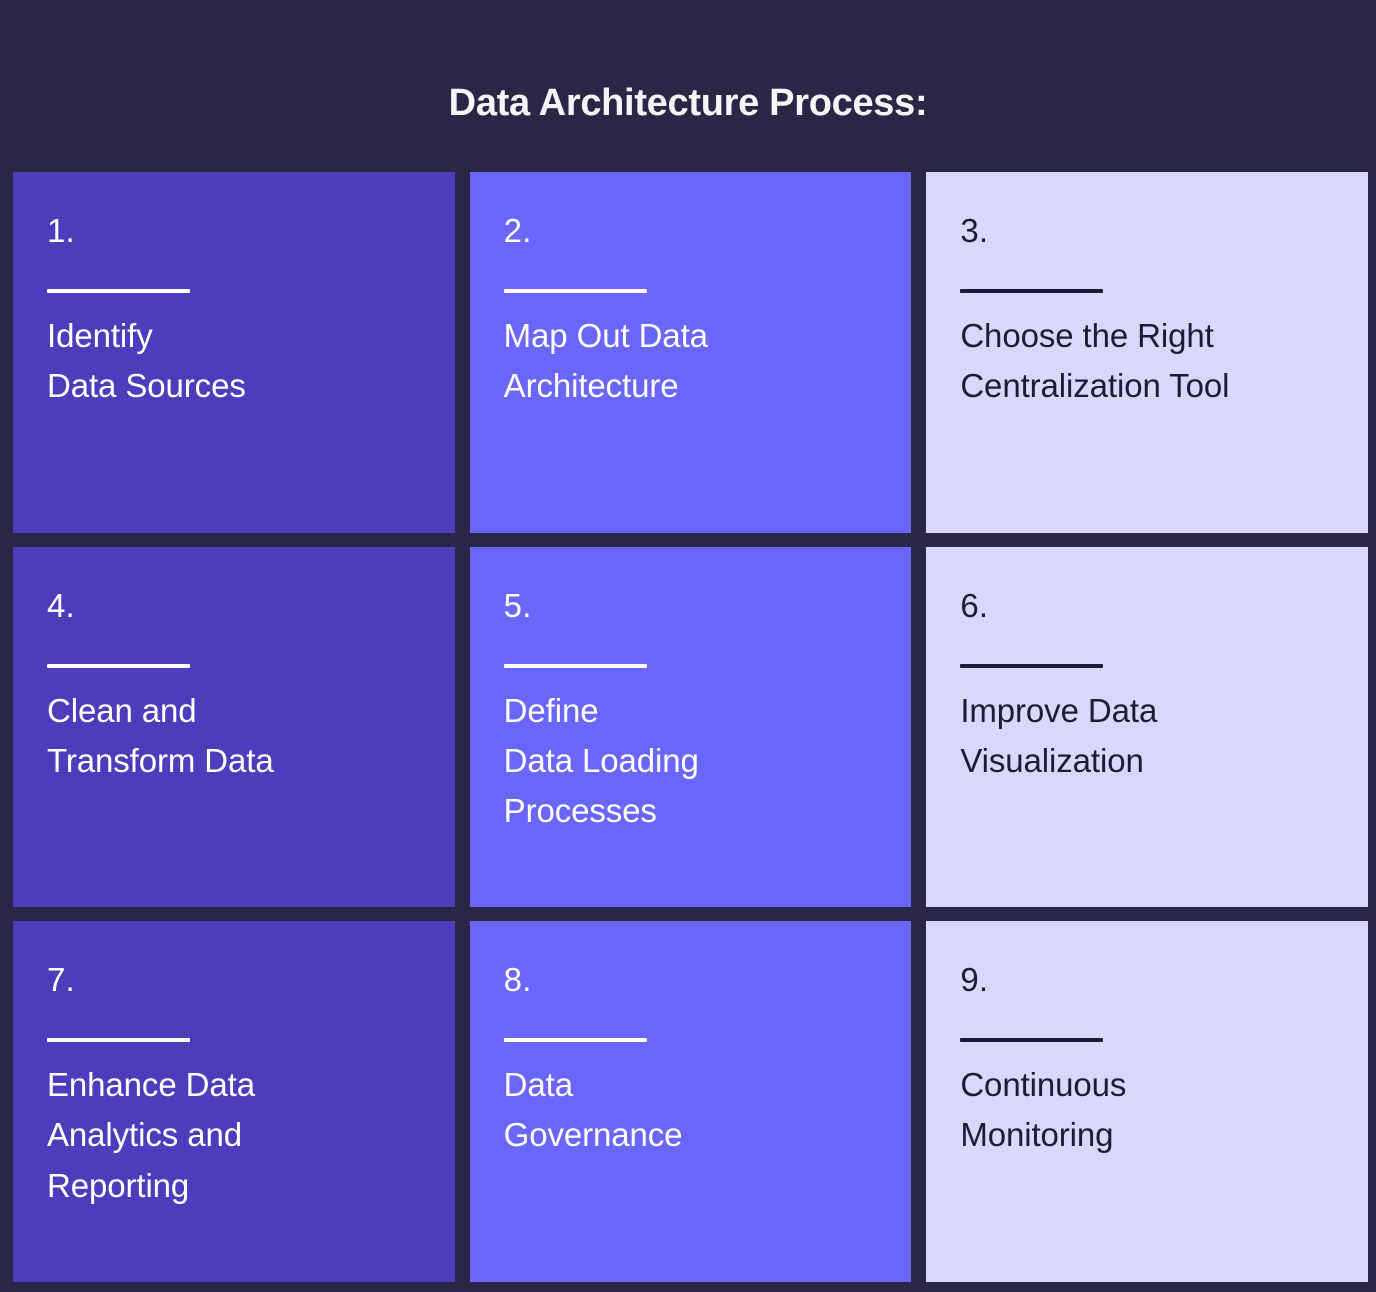 The width and height of the screenshot is (1376, 1292). Describe the element at coordinates (61, 605) in the screenshot. I see `step-number: 4.` at that location.